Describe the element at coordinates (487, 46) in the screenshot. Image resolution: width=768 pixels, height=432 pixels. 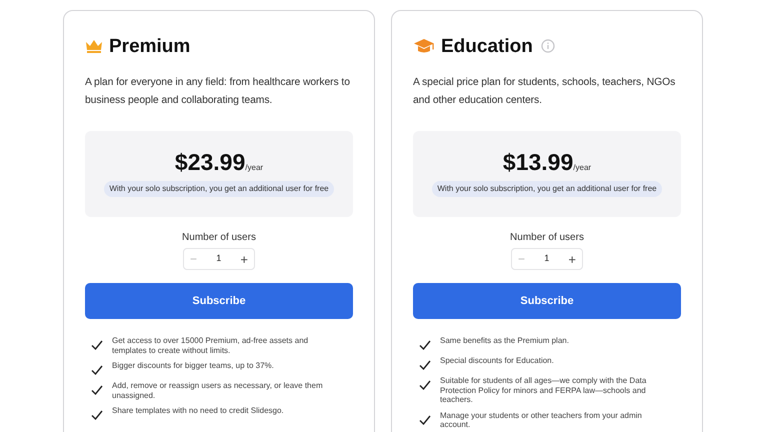
I see `plan-title: Education` at that location.